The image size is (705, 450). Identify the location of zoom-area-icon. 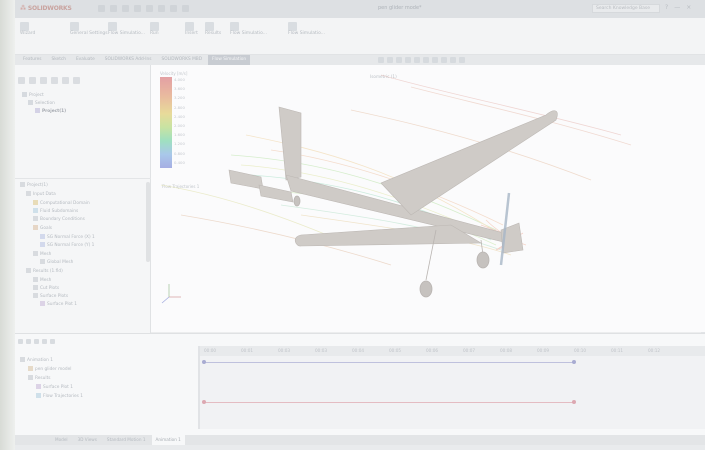
(390, 60).